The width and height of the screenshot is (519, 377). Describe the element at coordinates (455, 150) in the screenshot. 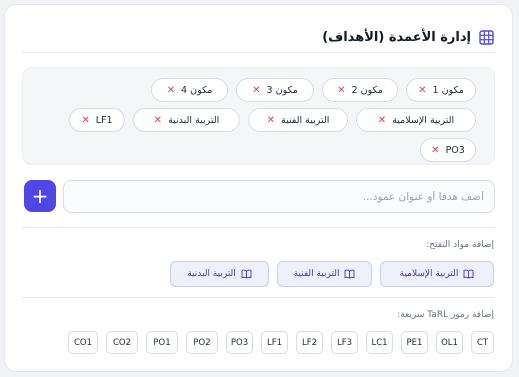

I see `column-chip-label: PO3` at that location.